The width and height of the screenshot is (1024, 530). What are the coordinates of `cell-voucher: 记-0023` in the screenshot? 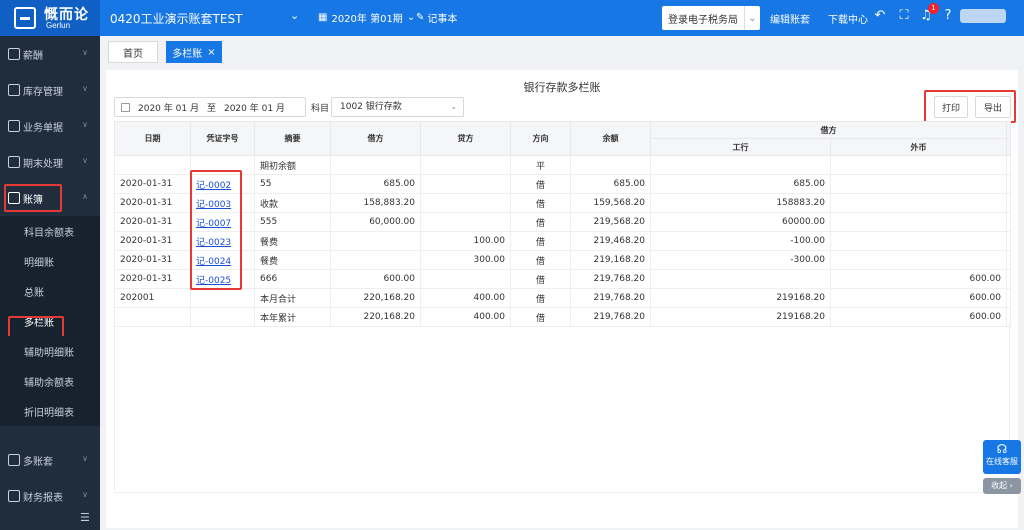 It's located at (222, 241).